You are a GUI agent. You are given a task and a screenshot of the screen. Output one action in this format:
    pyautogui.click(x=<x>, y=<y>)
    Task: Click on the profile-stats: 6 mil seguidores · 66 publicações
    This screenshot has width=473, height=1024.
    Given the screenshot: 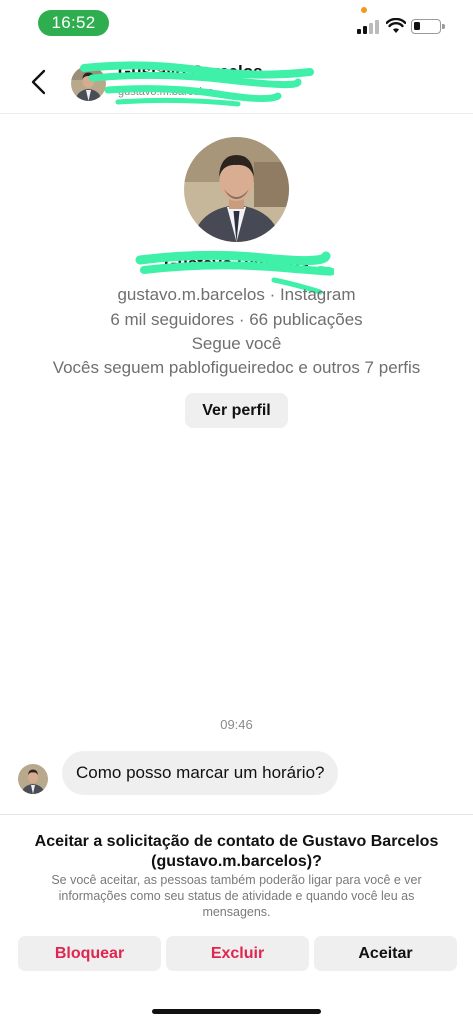 What is the action you would take?
    pyautogui.click(x=236, y=319)
    